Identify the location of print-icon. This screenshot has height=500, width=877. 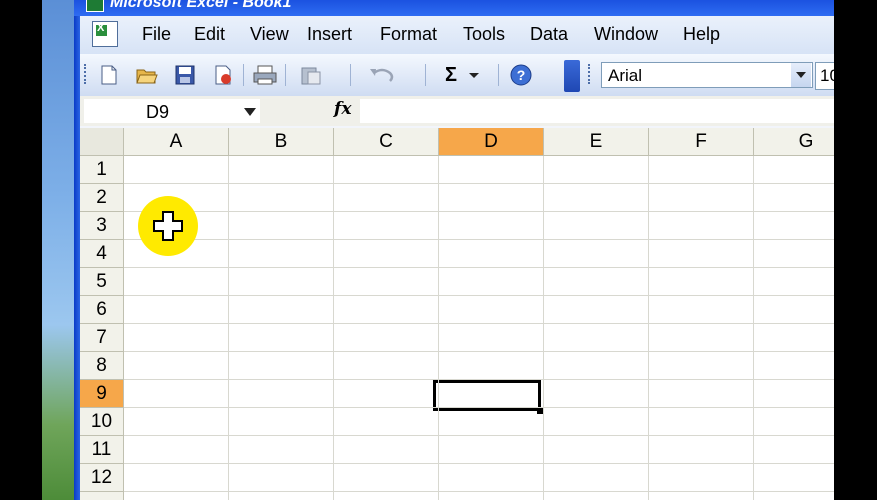
(265, 75).